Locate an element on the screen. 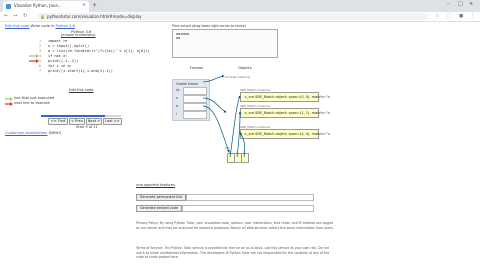 The image size is (480, 270). known-limitations-link: (known limitations) is located at coordinates (78, 35).